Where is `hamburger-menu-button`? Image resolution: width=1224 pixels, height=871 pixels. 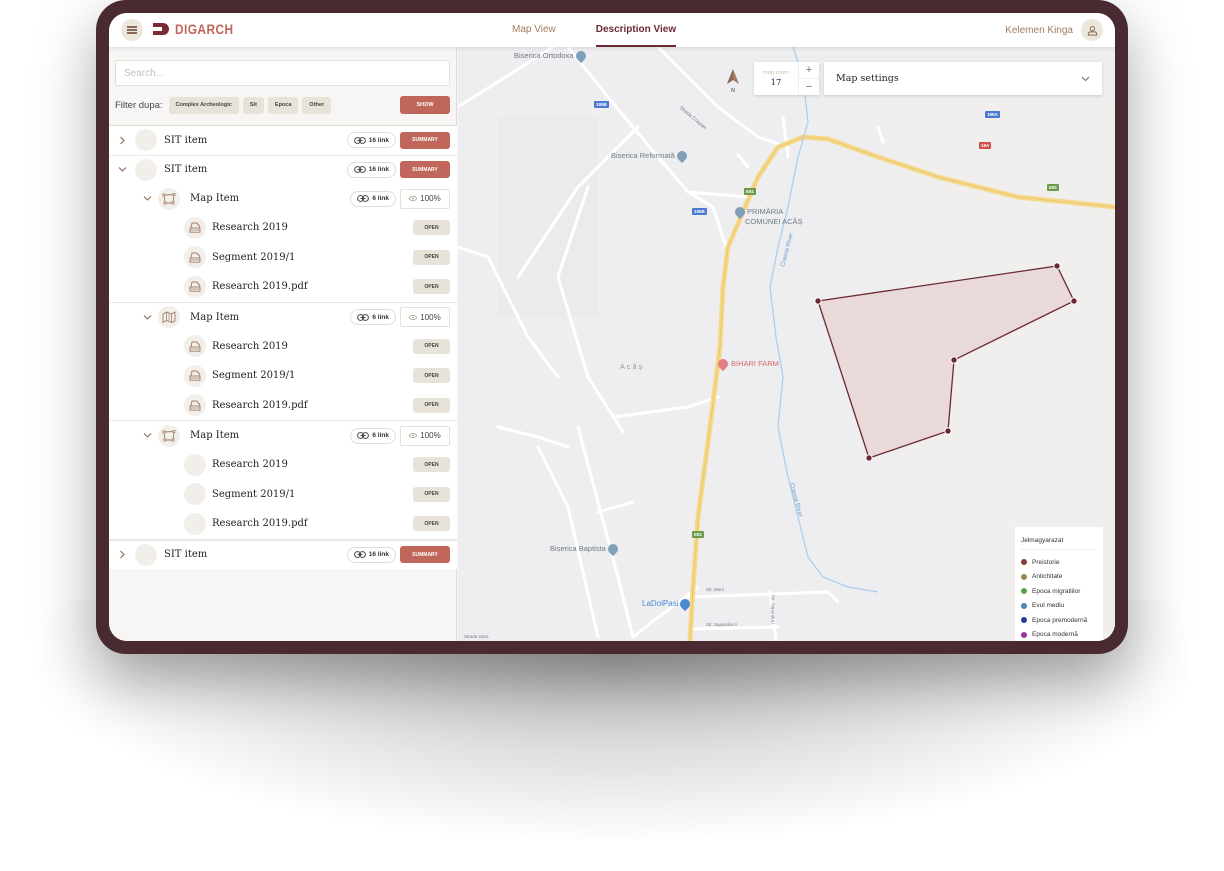 hamburger-menu-button is located at coordinates (132, 30).